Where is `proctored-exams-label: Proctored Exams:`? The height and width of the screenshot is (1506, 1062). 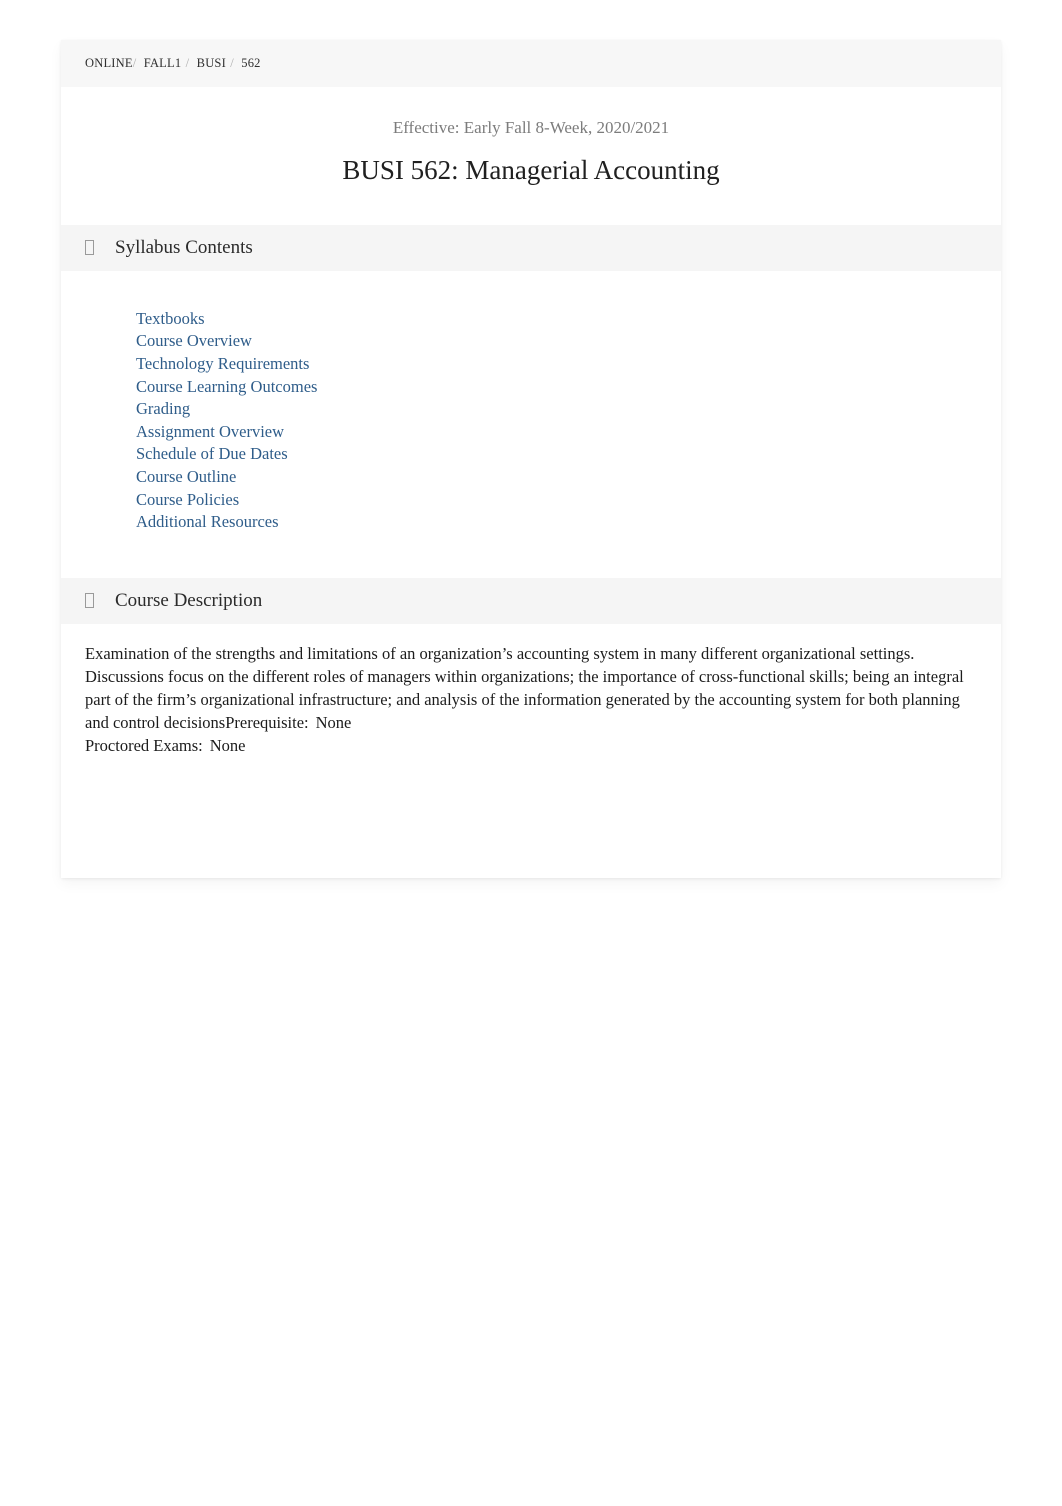 proctored-exams-label: Proctored Exams: is located at coordinates (144, 745).